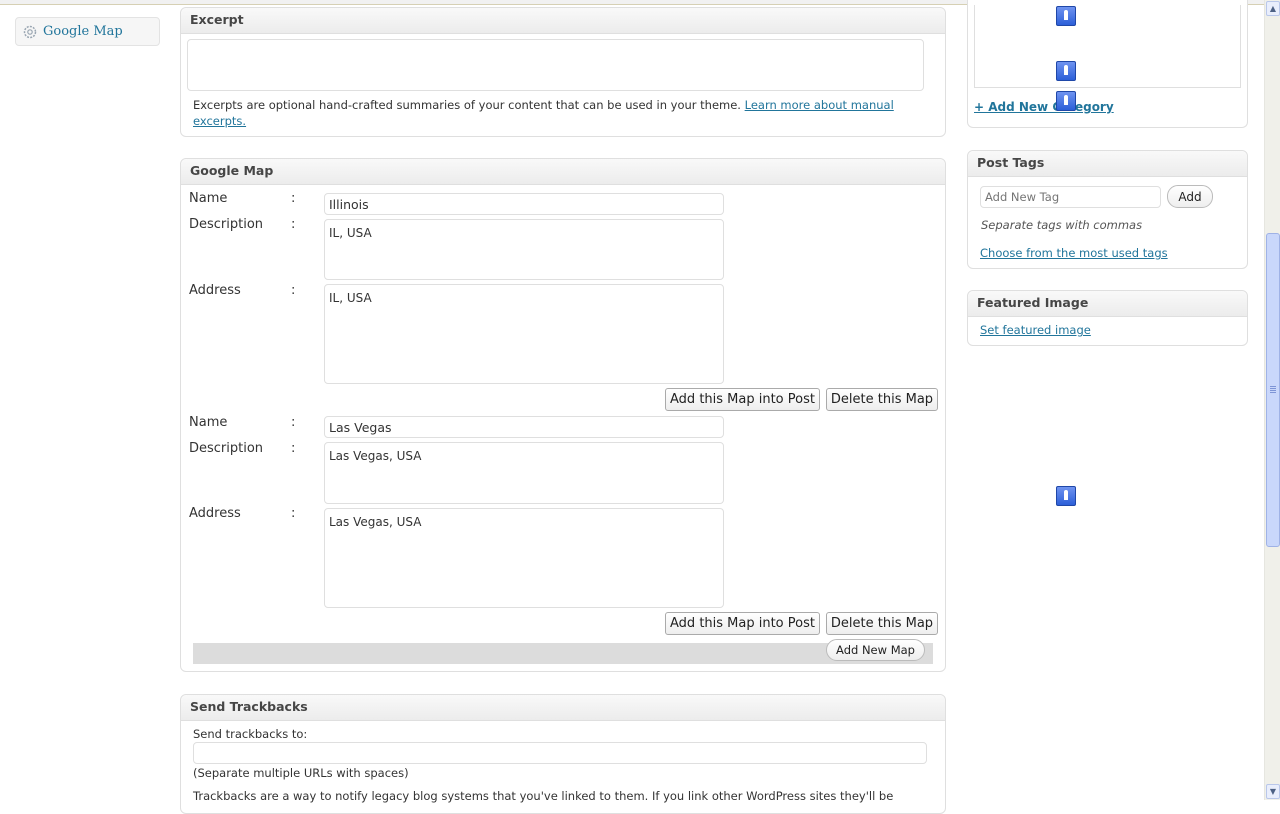 The height and width of the screenshot is (814, 1280). I want to click on set-featured-image-link: Set featured image, so click(1035, 330).